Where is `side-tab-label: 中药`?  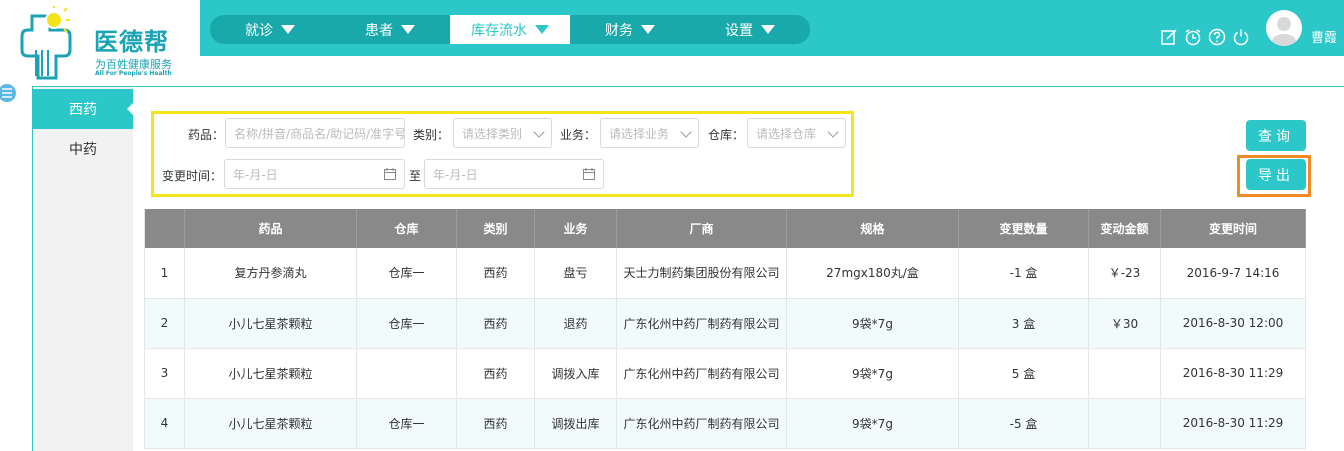
side-tab-label: 中药 is located at coordinates (83, 150).